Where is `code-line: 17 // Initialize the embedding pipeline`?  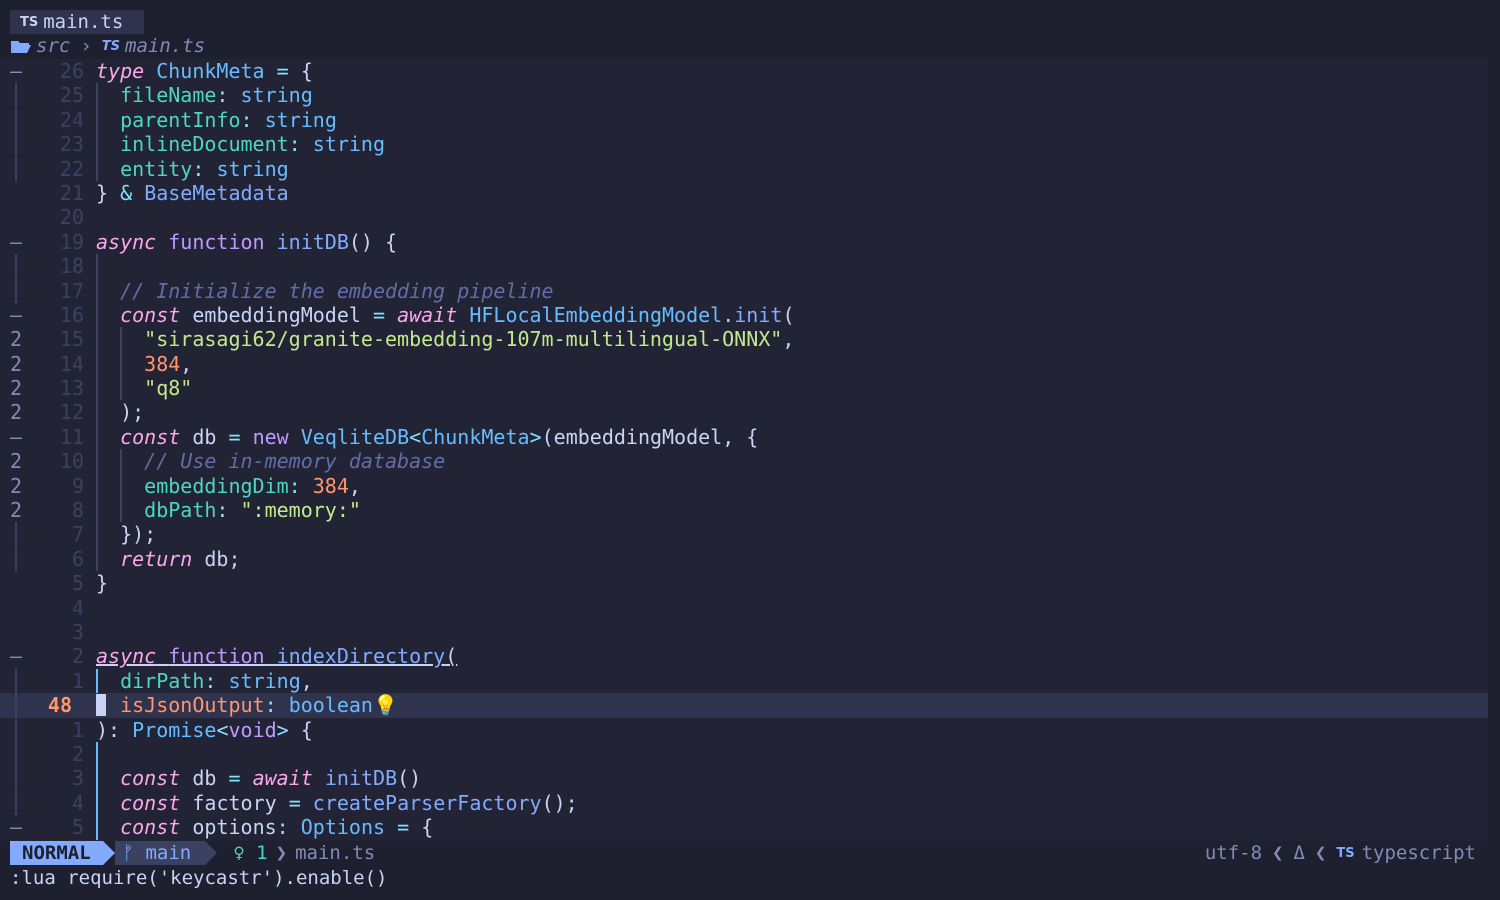
code-line: 17 // Initialize the embedding pipeline is located at coordinates (744, 290).